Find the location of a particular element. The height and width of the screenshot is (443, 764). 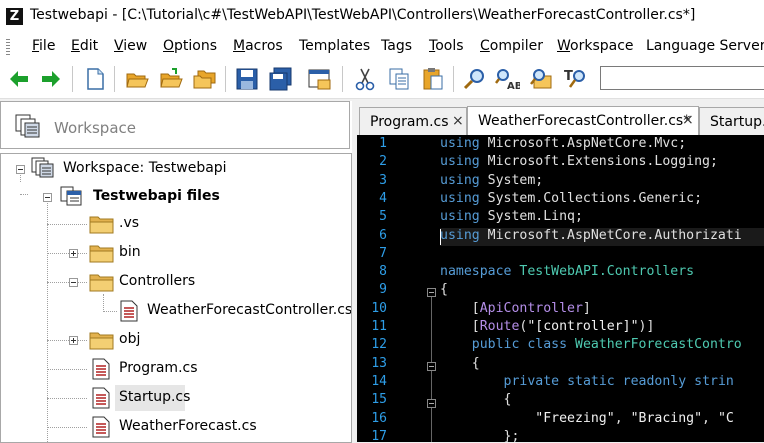

find-replace-icon: AB is located at coordinates (507, 79).